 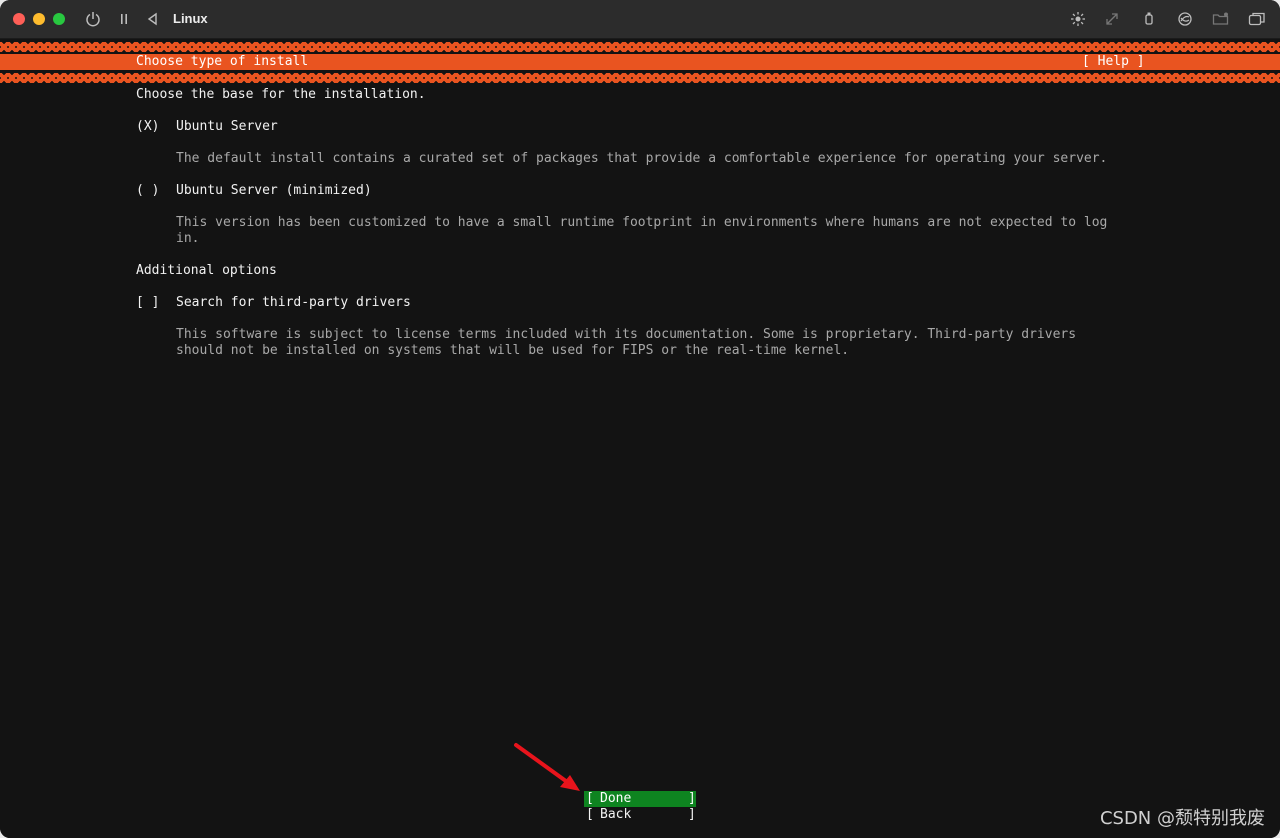 What do you see at coordinates (281, 94) in the screenshot?
I see `intro-text: Choose the base for the installation.` at bounding box center [281, 94].